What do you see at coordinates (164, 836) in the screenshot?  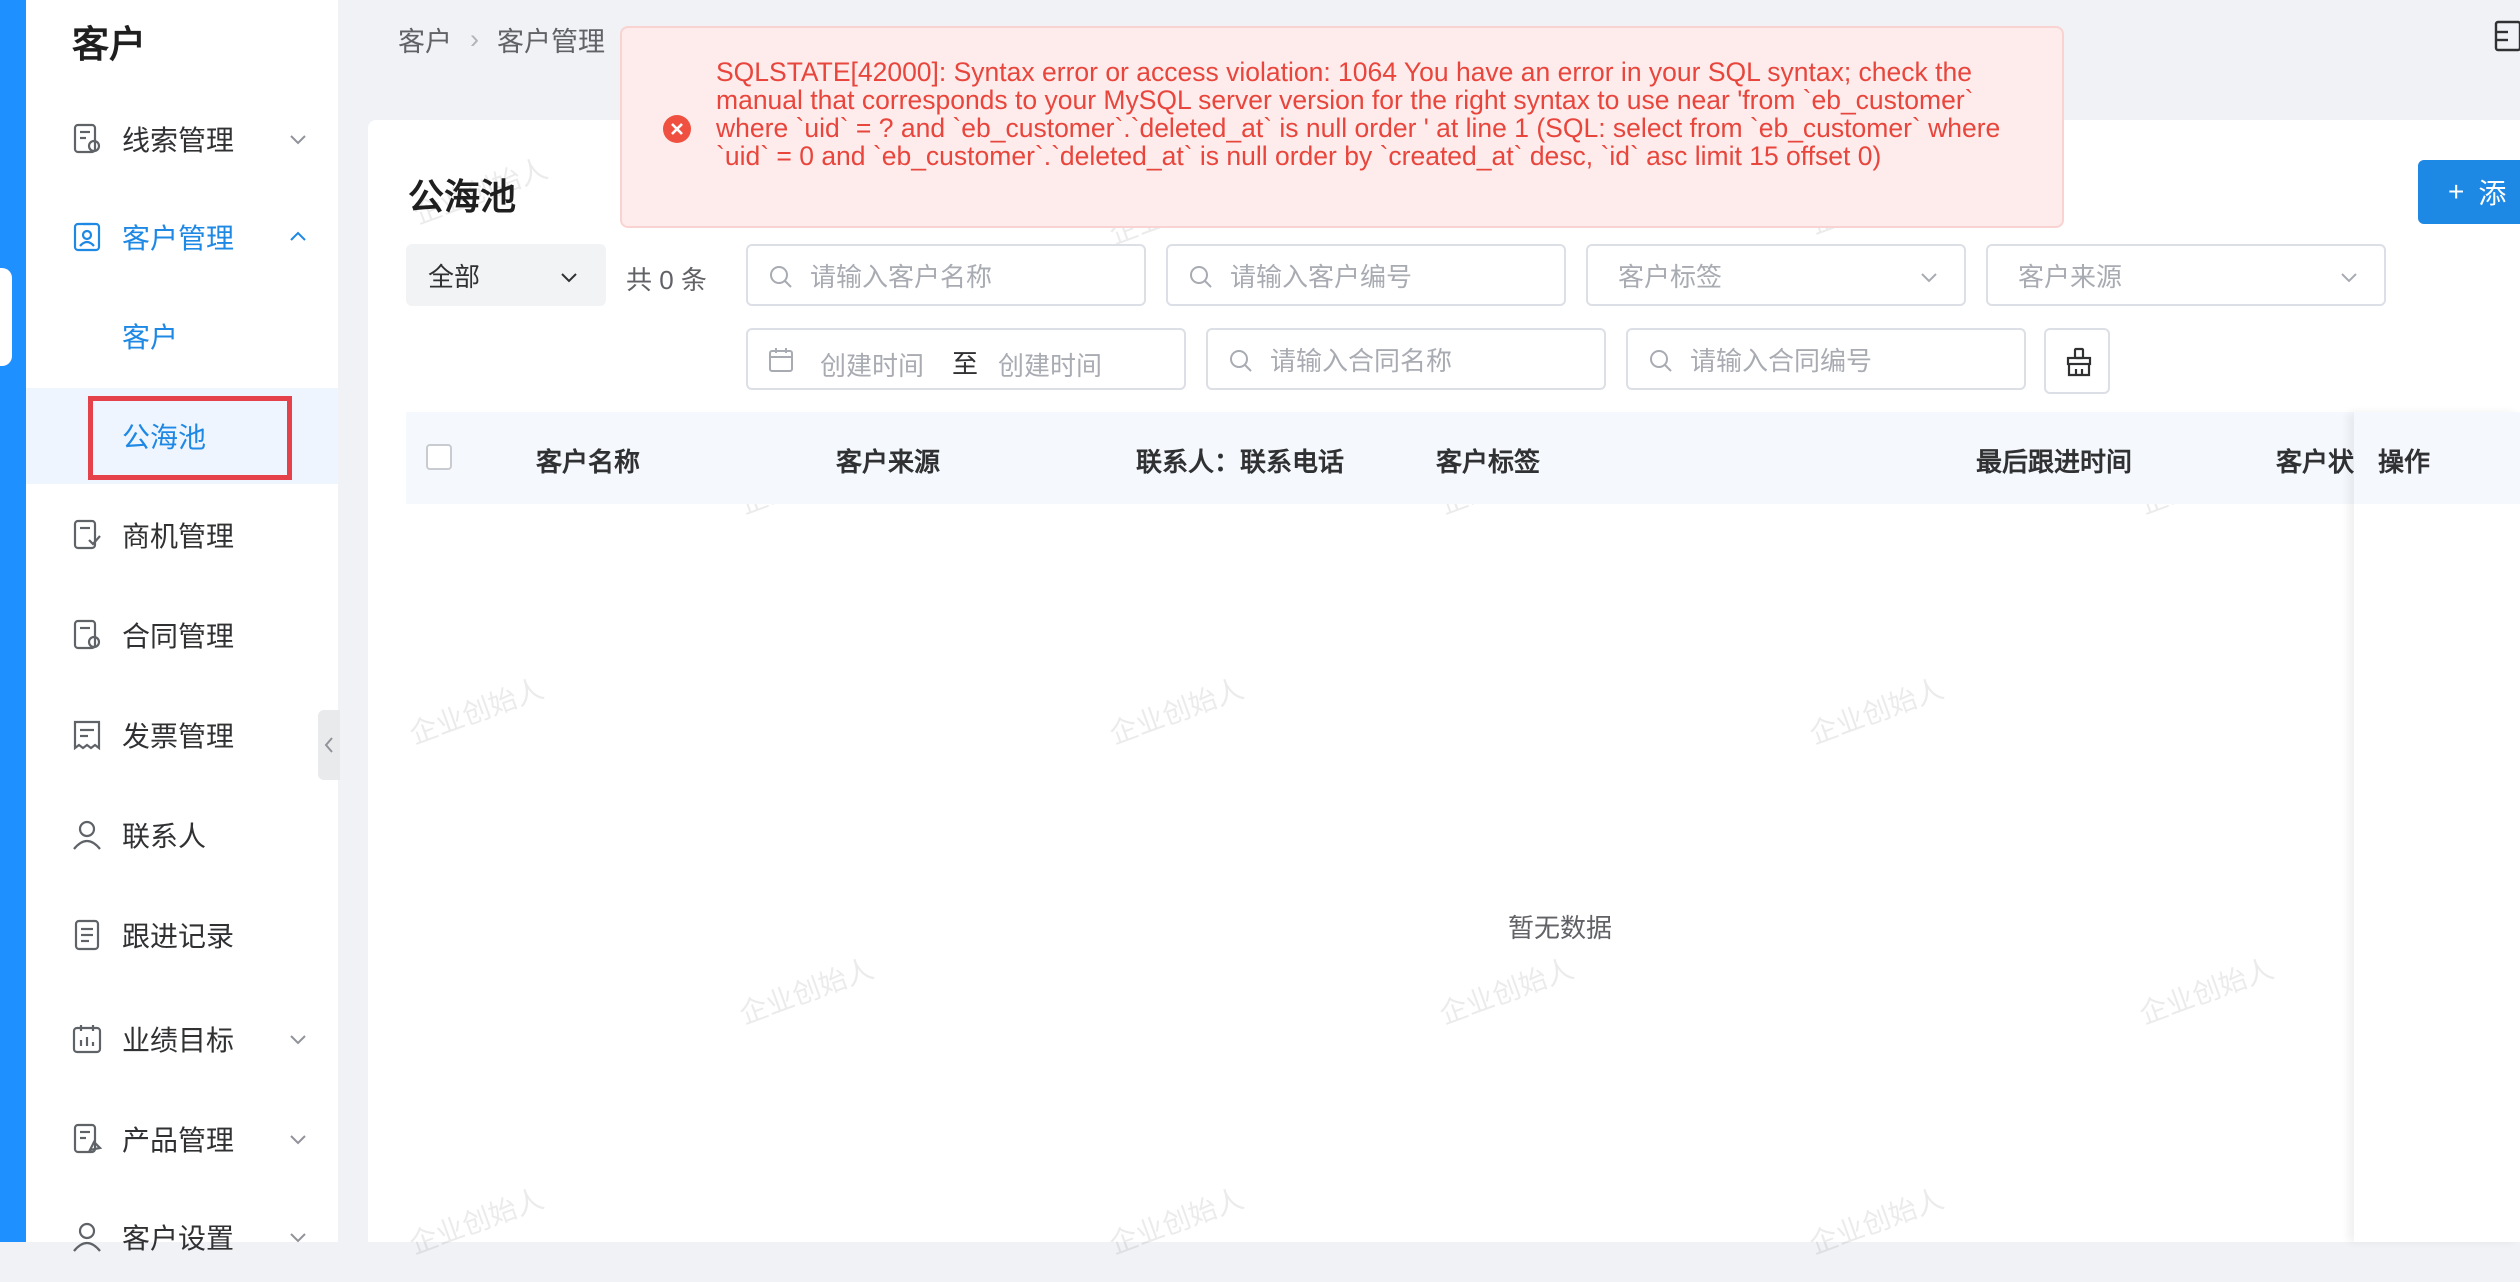 I see `sidebar-item-label: 联系人` at bounding box center [164, 836].